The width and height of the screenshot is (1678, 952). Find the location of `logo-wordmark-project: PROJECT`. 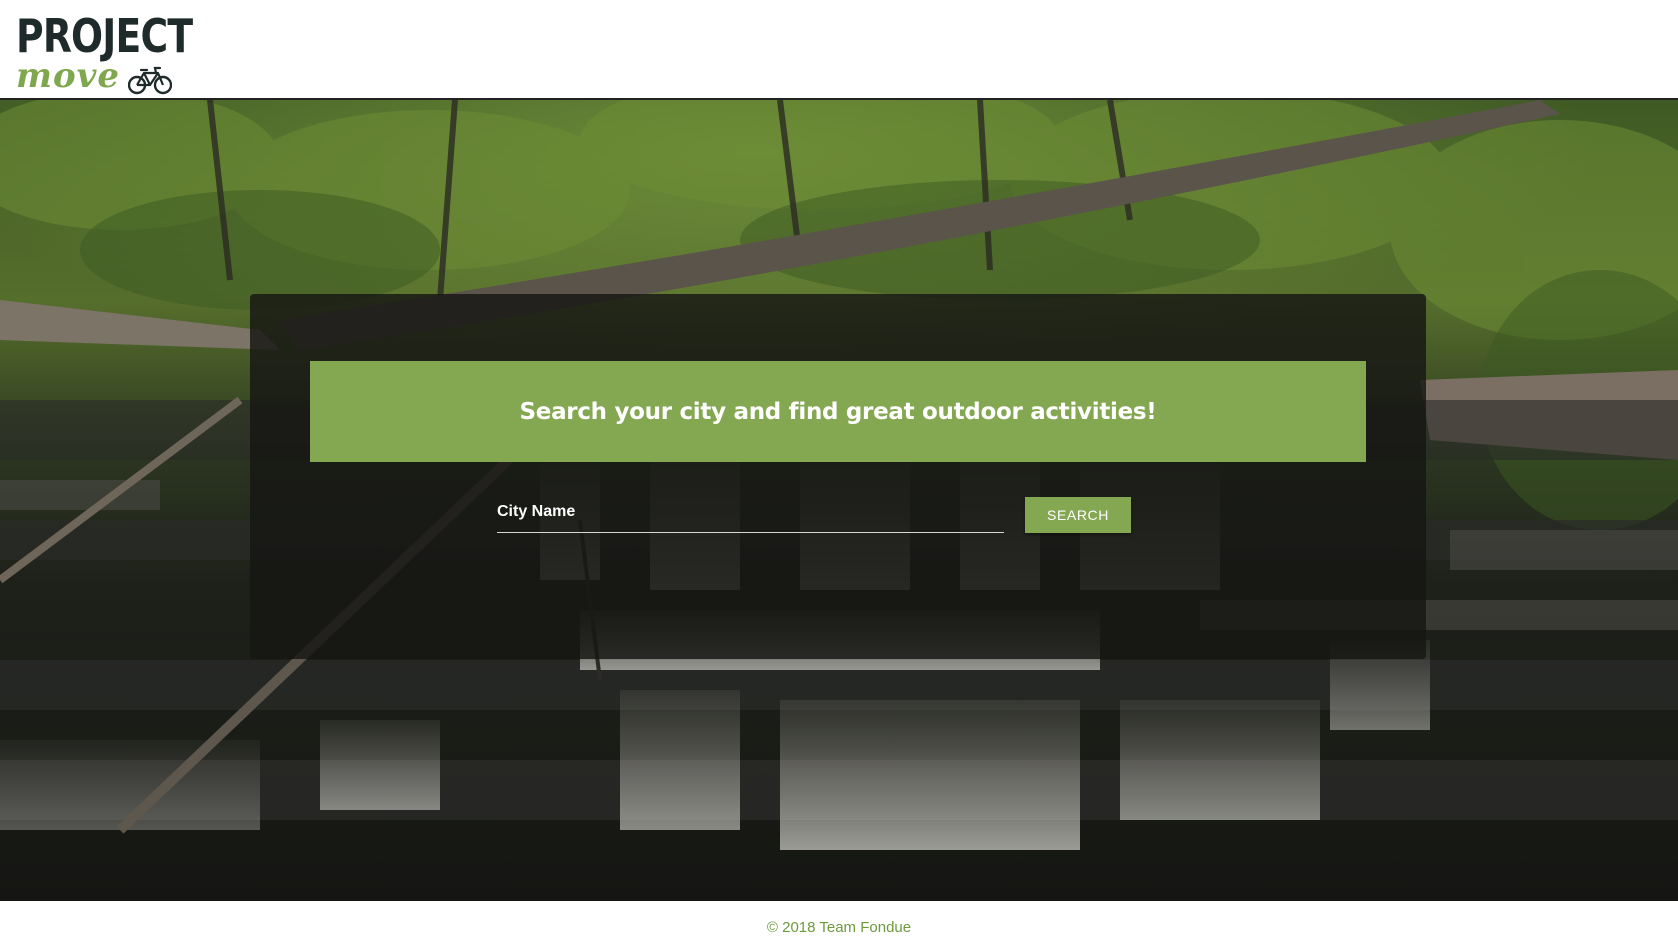

logo-wordmark-project: PROJECT is located at coordinates (104, 36).